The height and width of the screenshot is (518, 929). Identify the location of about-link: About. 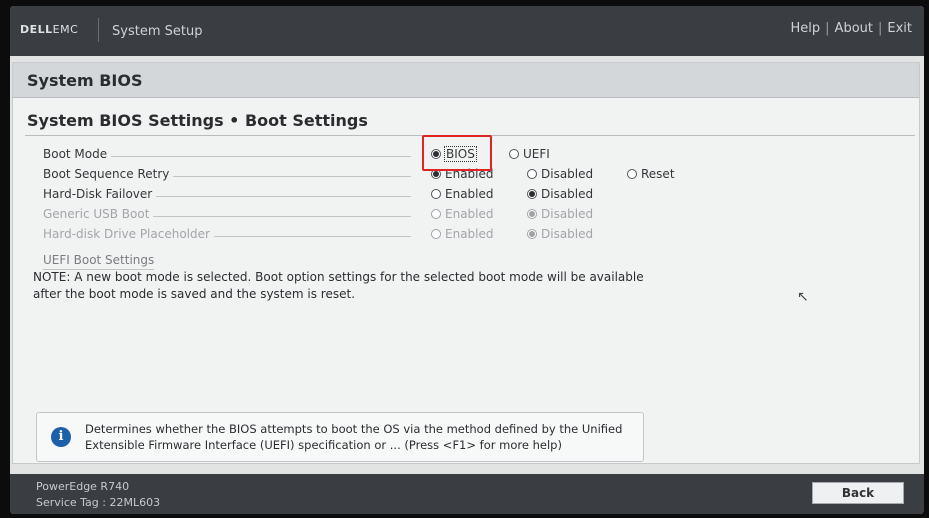
(854, 28).